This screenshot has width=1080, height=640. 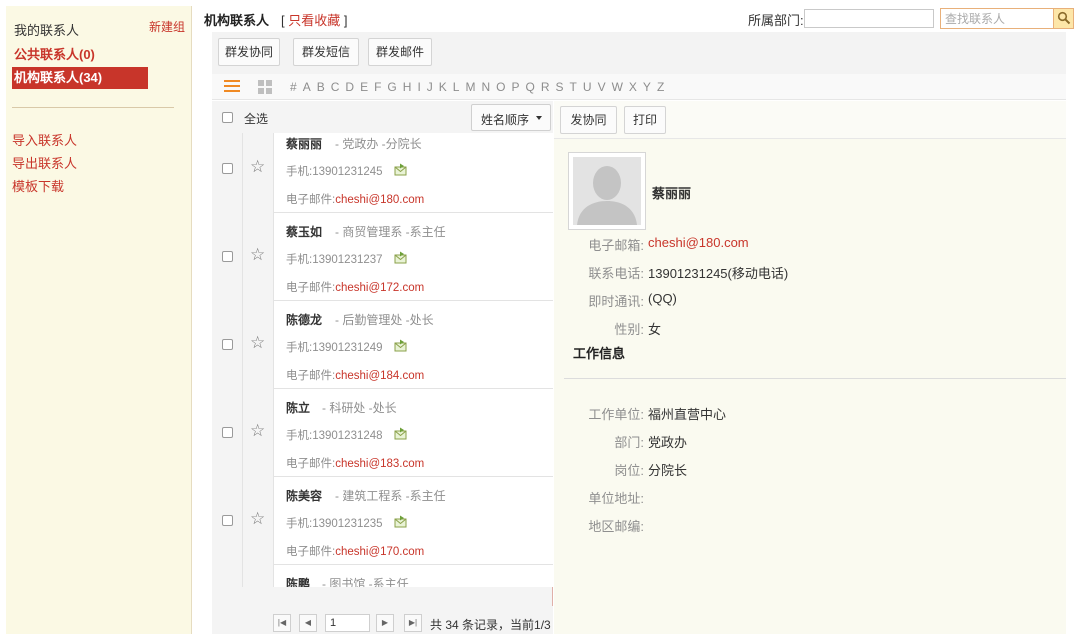 I want to click on email-prefix: 电子邮件:, so click(x=311, y=288).